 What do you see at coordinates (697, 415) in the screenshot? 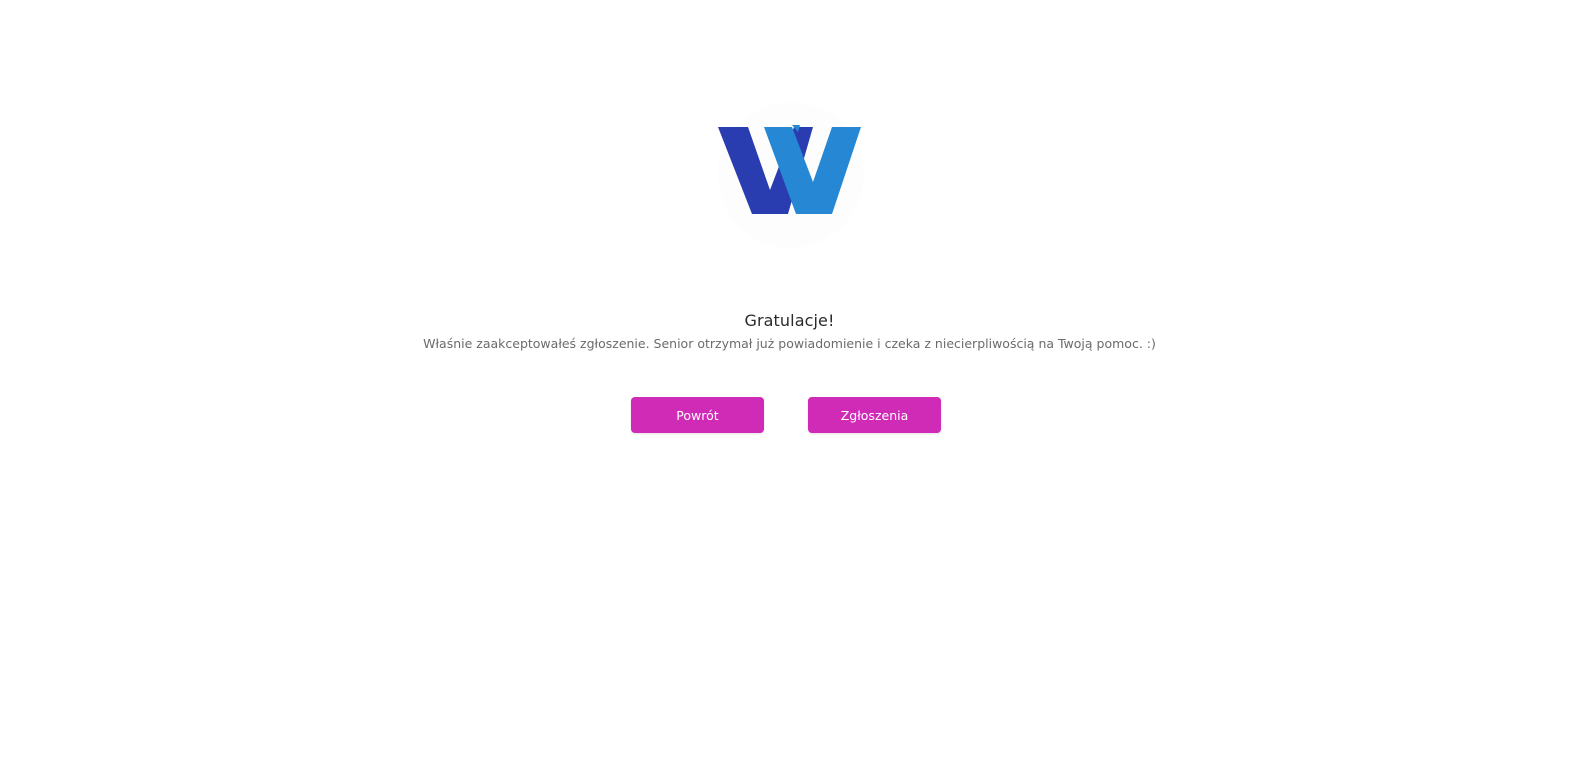
I see `back-button: Powrót` at bounding box center [697, 415].